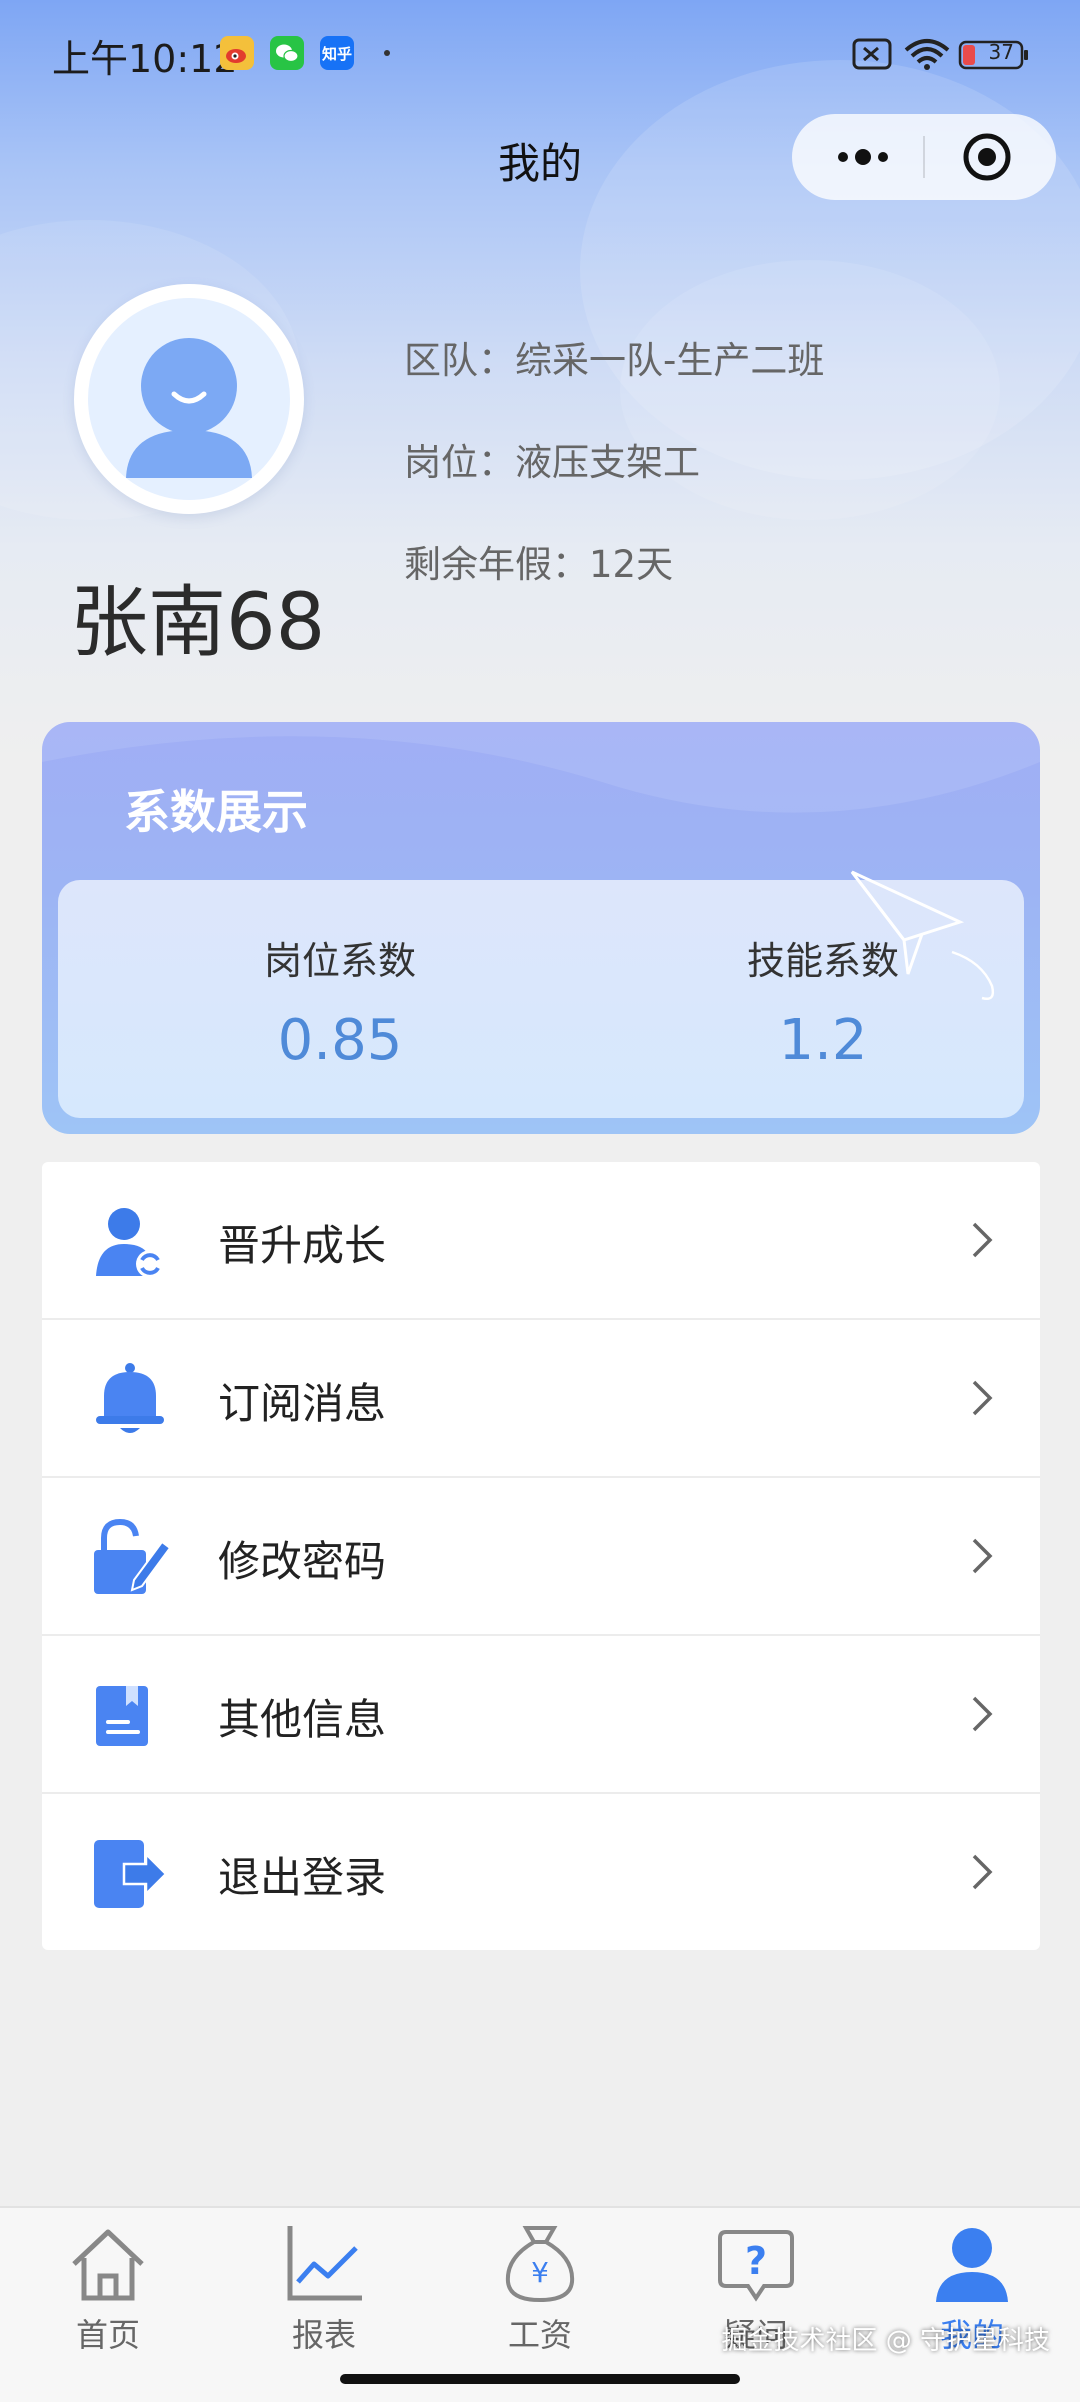  What do you see at coordinates (922, 935) in the screenshot?
I see `paper-plane-icon` at bounding box center [922, 935].